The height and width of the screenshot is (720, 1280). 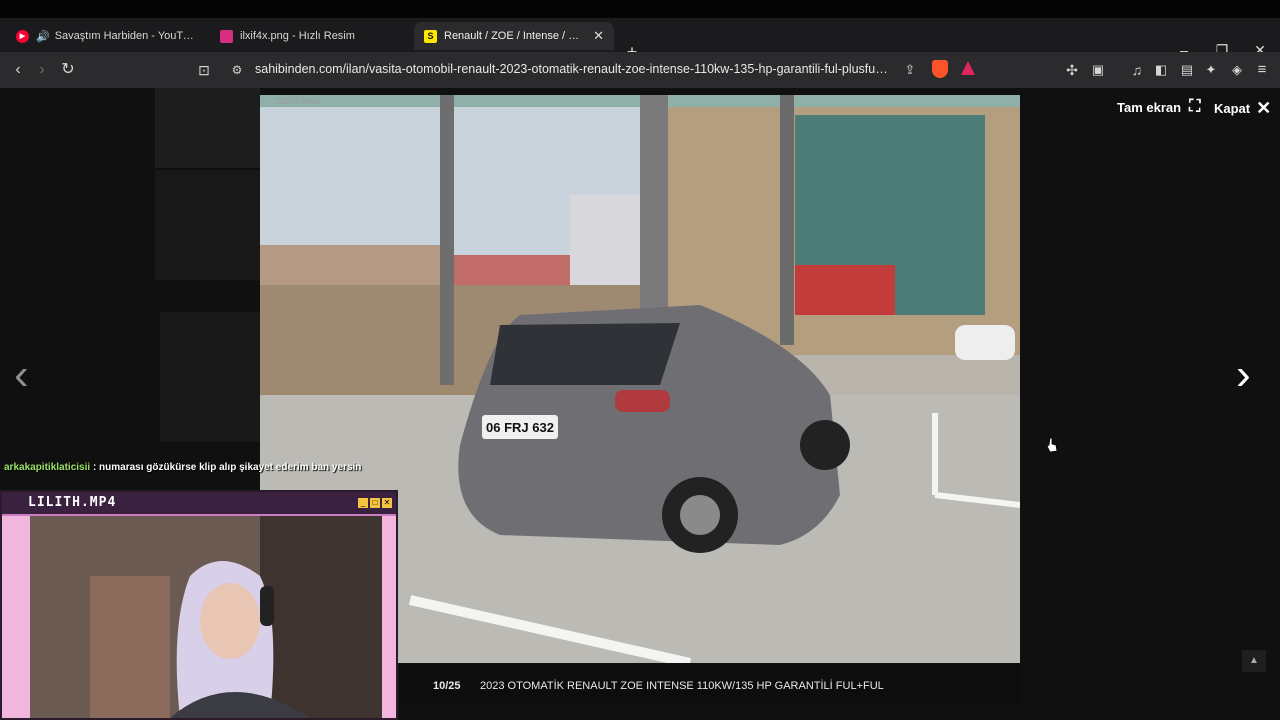 What do you see at coordinates (1161, 70) in the screenshot?
I see `sidebar-icon: ◧` at bounding box center [1161, 70].